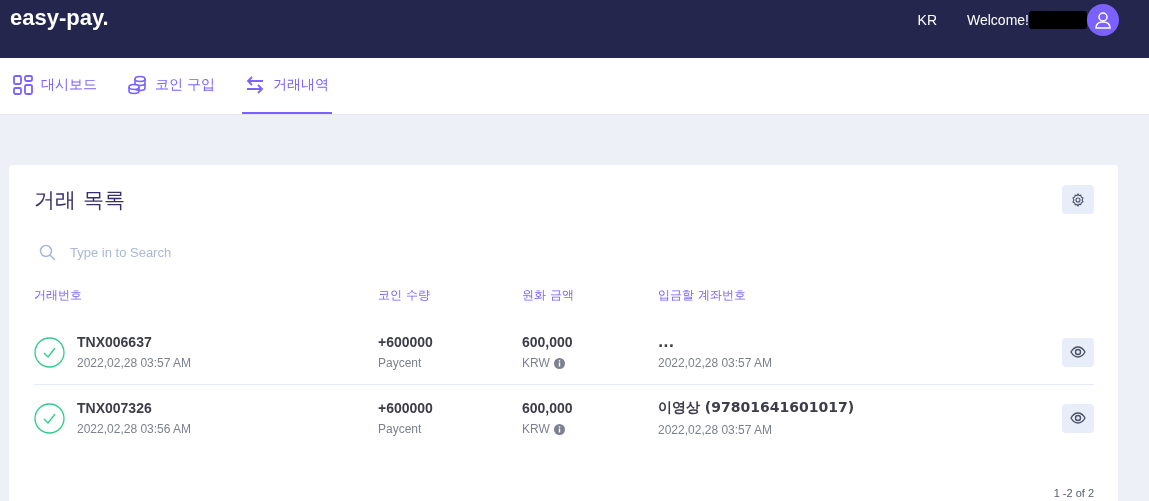 This screenshot has height=501, width=1149. I want to click on settings-button, so click(1078, 199).